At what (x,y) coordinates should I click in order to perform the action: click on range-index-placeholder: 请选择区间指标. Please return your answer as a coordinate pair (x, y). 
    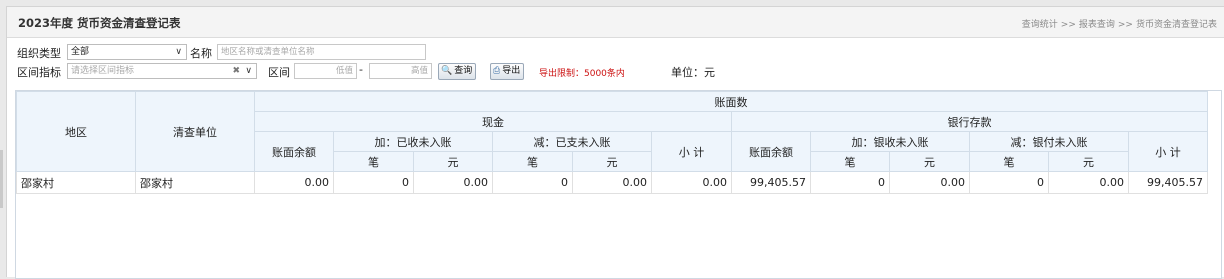
    Looking at the image, I should click on (103, 71).